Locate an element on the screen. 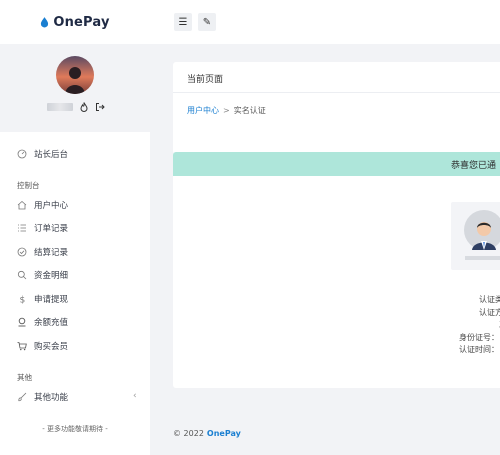 The height and width of the screenshot is (455, 500). chevron-left-icon: ‹ is located at coordinates (135, 396).